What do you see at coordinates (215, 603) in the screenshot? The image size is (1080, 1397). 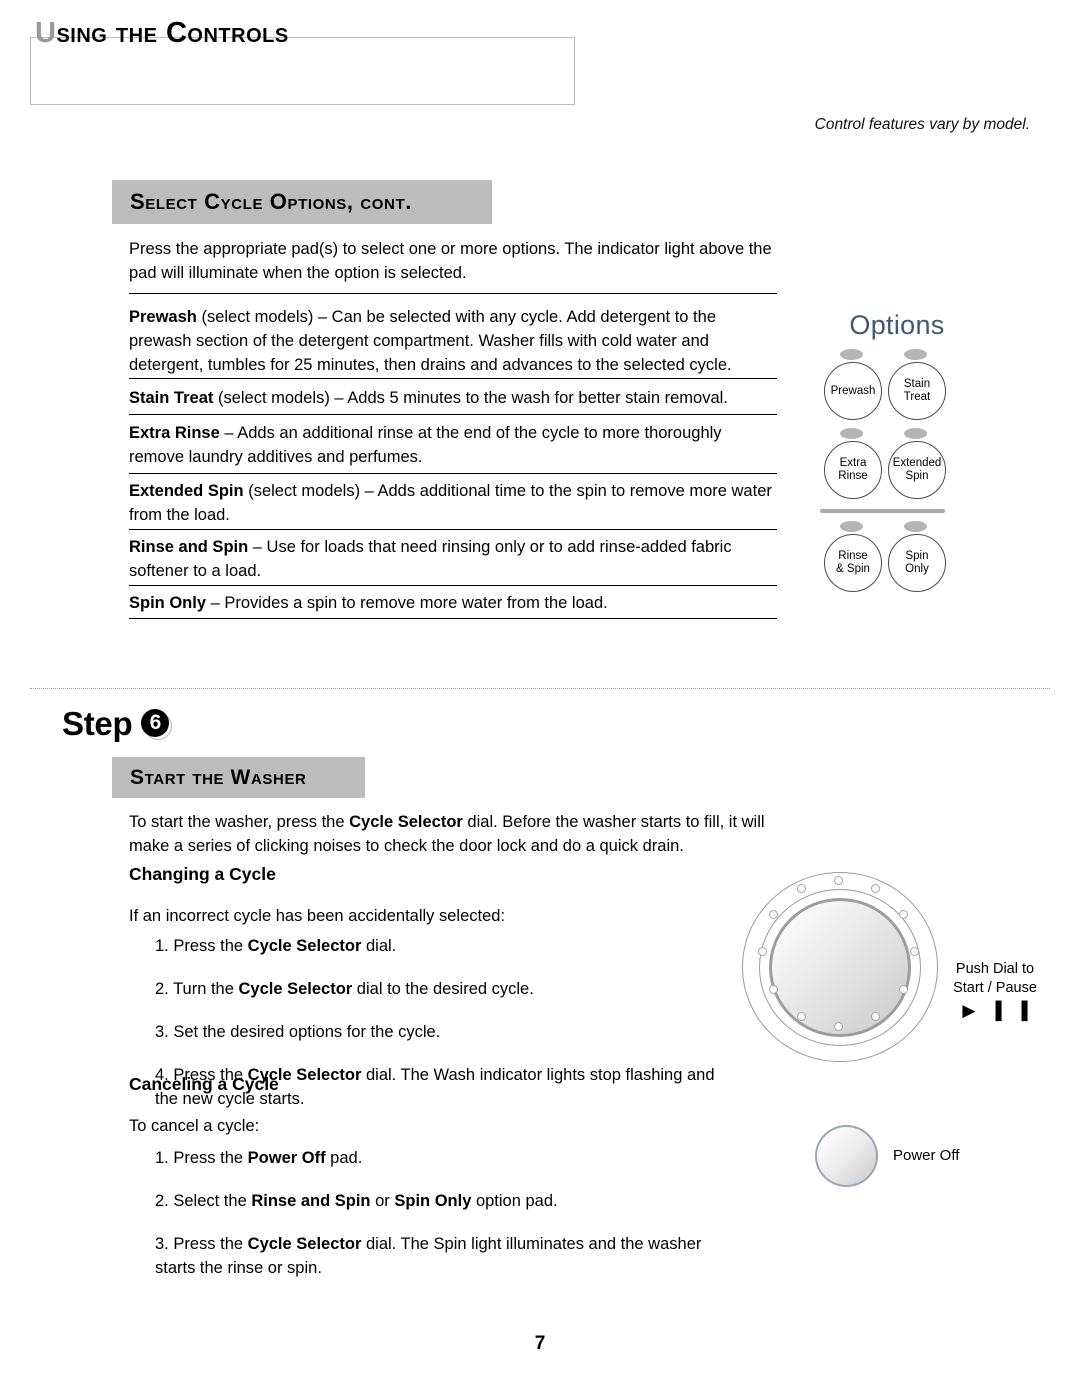 I see `option-qualifier-spin-only: –` at bounding box center [215, 603].